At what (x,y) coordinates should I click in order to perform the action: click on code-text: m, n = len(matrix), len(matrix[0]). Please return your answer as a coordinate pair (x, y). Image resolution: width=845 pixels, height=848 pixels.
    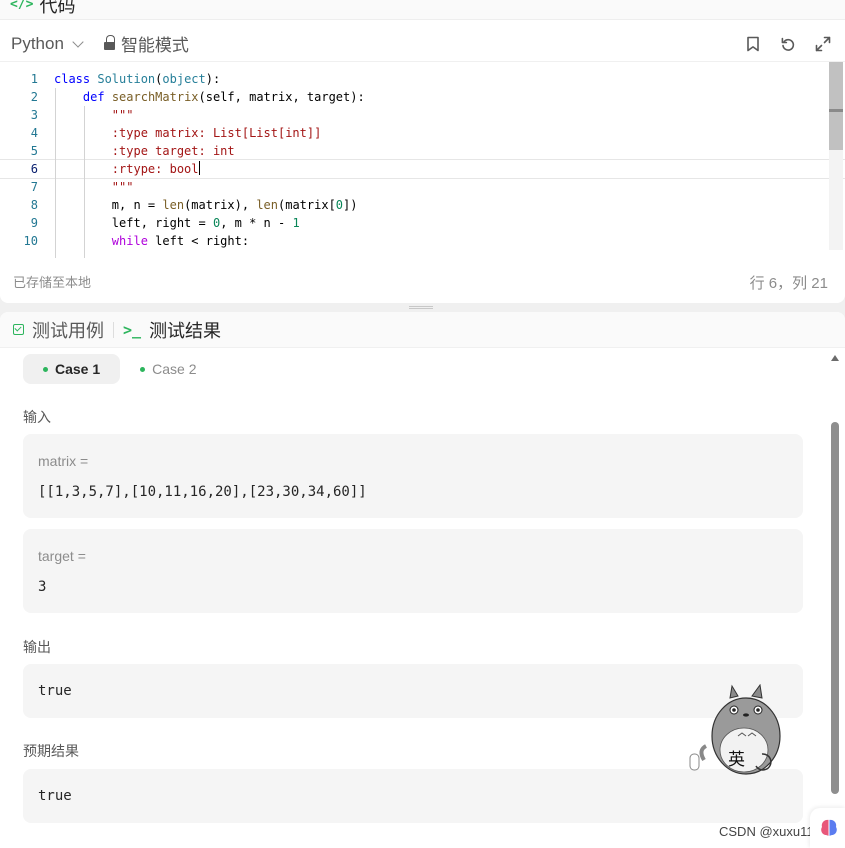
    Looking at the image, I should click on (234, 205).